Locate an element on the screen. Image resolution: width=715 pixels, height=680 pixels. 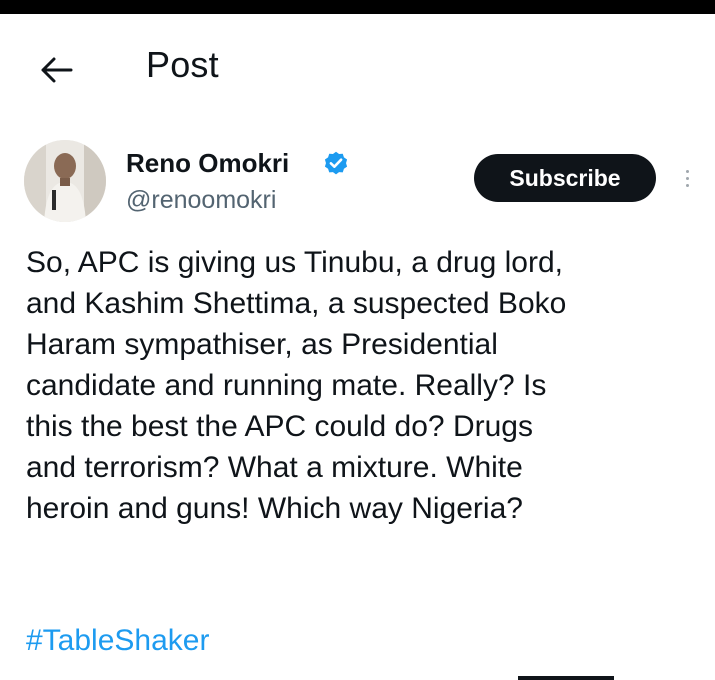
author-handle: @renoomokri is located at coordinates (201, 200).